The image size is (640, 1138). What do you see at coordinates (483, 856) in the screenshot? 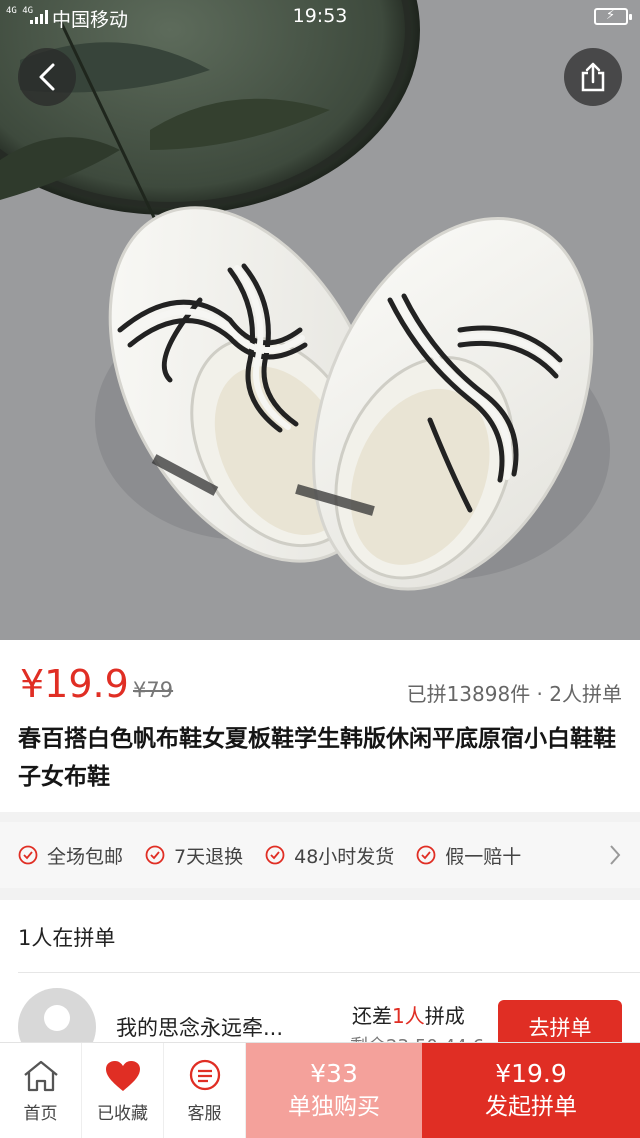
I see `guarantee-label: 假一赔十` at bounding box center [483, 856].